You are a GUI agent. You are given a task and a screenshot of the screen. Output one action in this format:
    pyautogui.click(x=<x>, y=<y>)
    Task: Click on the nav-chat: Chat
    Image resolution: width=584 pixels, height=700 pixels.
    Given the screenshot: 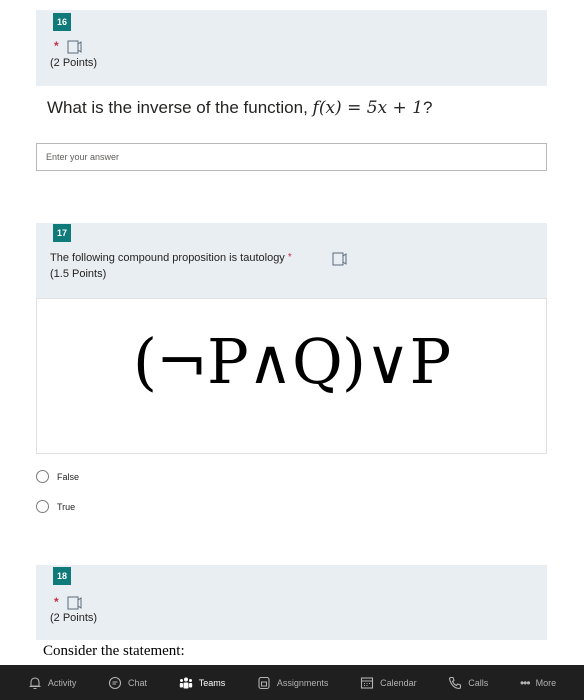 What is the action you would take?
    pyautogui.click(x=127, y=683)
    